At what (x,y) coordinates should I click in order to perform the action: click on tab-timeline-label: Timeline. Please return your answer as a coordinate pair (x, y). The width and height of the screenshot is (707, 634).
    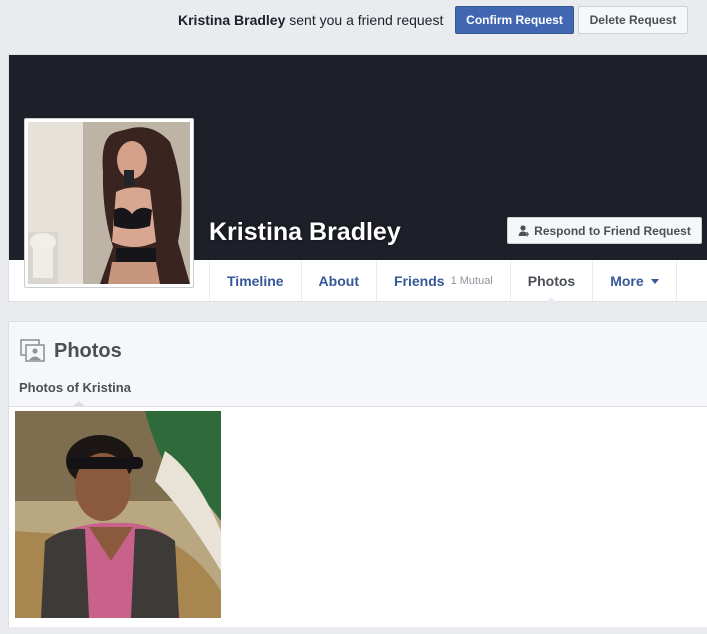
    Looking at the image, I should click on (255, 281).